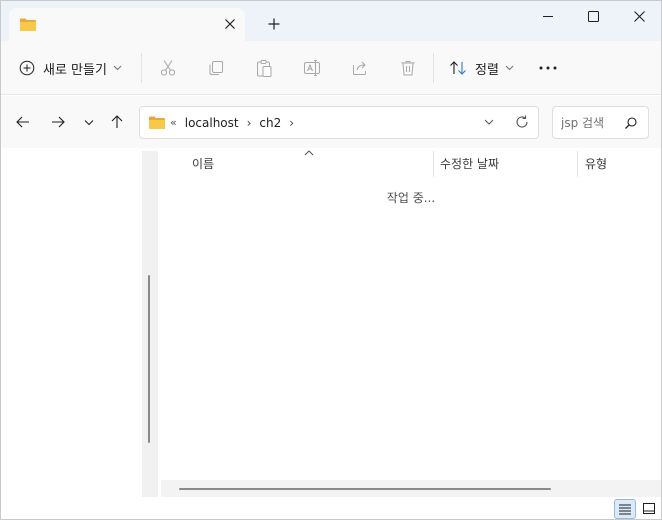 The image size is (662, 520). I want to click on paste-icon, so click(264, 68).